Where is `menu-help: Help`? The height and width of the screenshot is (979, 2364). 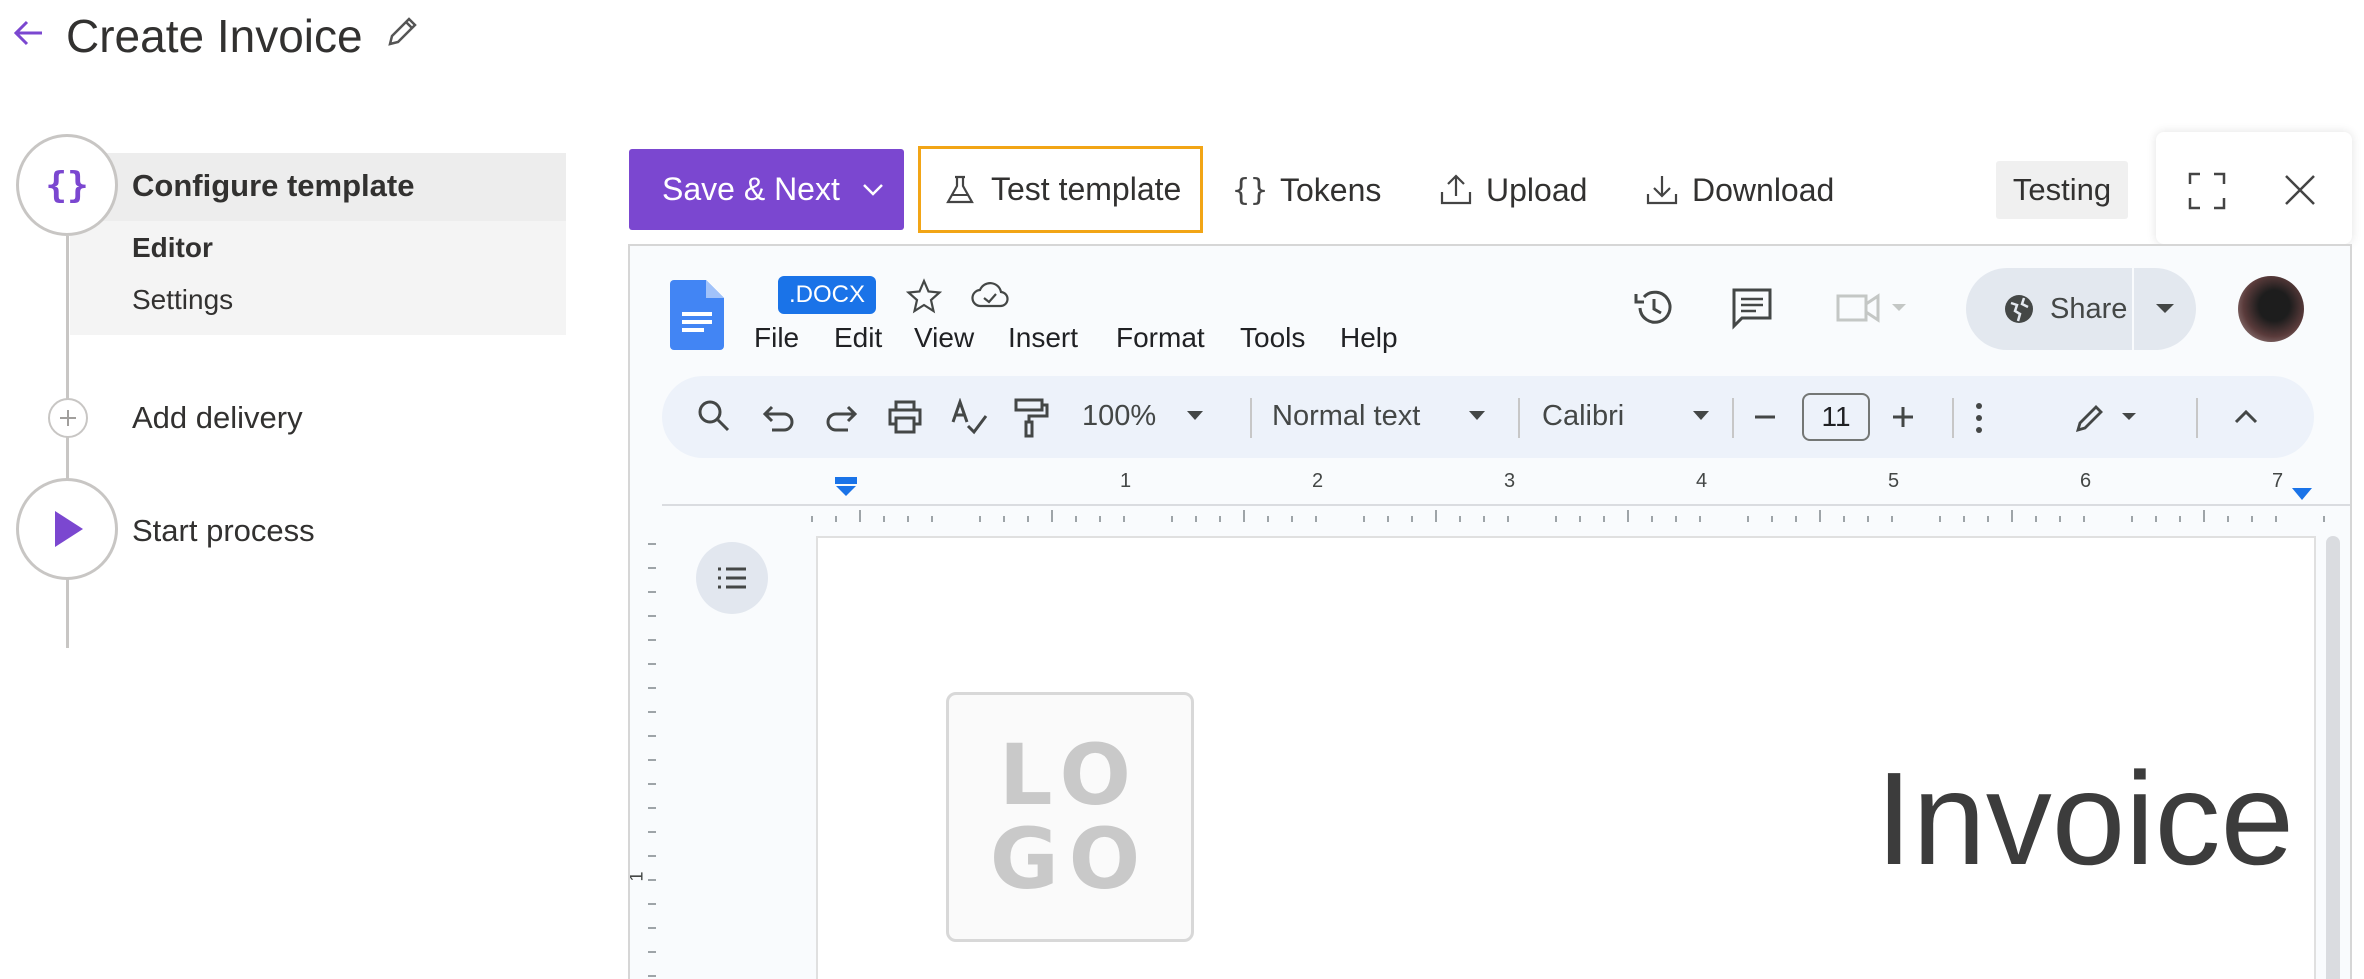
menu-help: Help is located at coordinates (1369, 338).